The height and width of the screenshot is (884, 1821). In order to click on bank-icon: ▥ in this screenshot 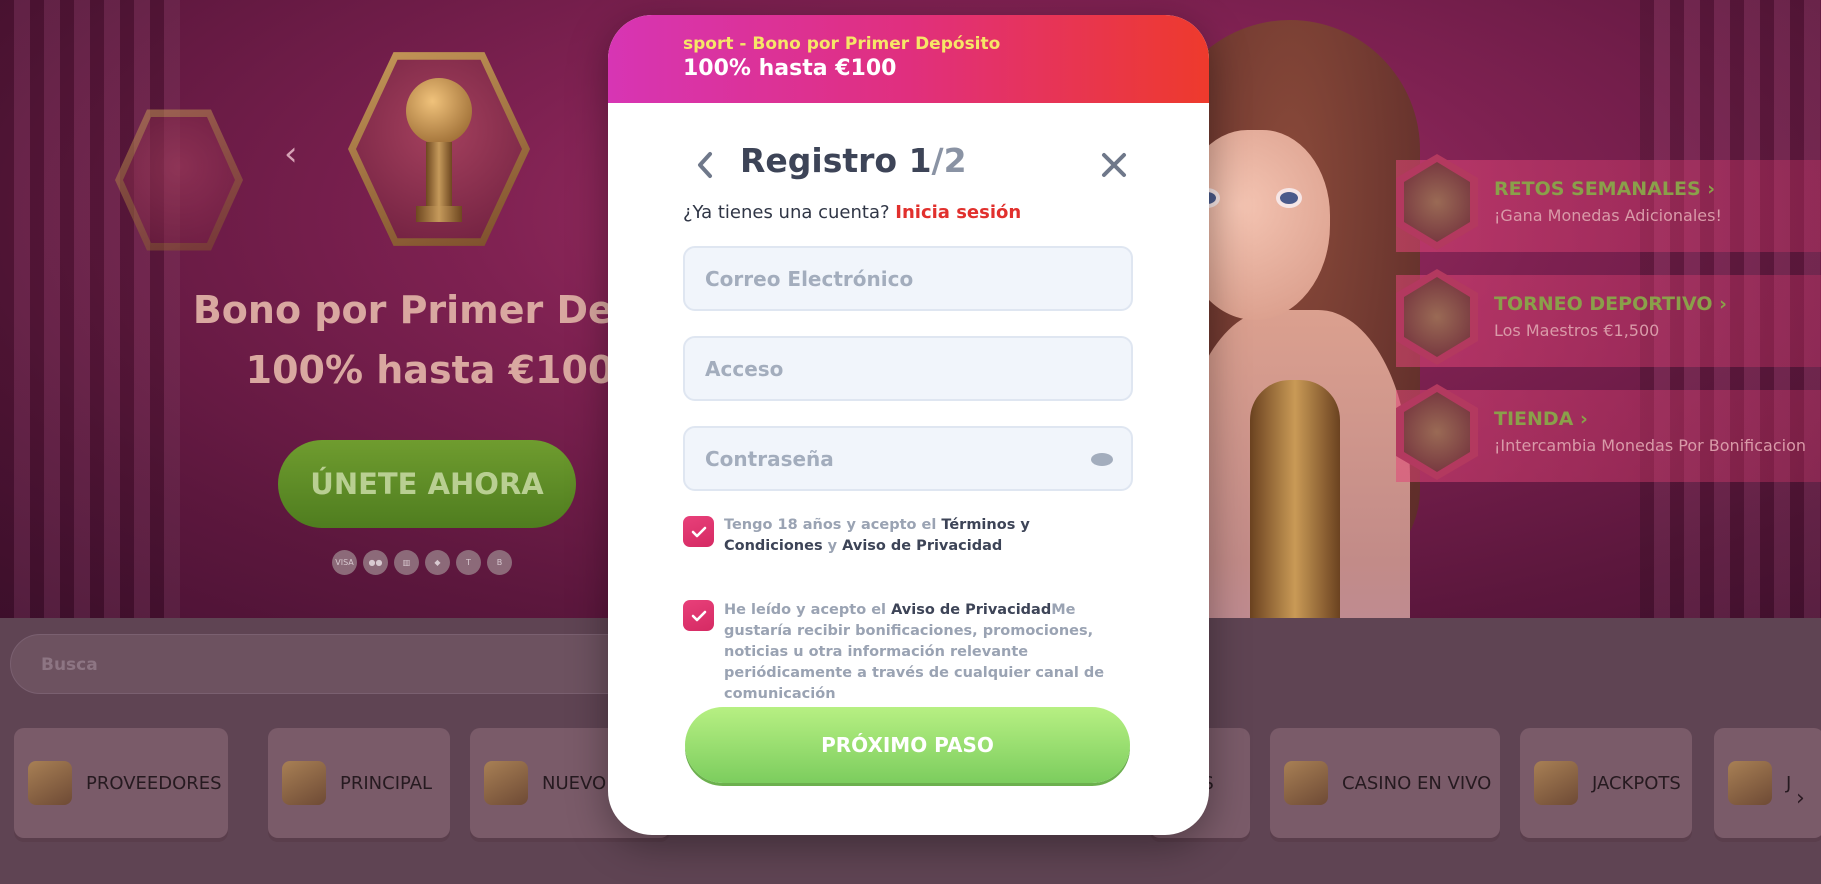, I will do `click(406, 562)`.